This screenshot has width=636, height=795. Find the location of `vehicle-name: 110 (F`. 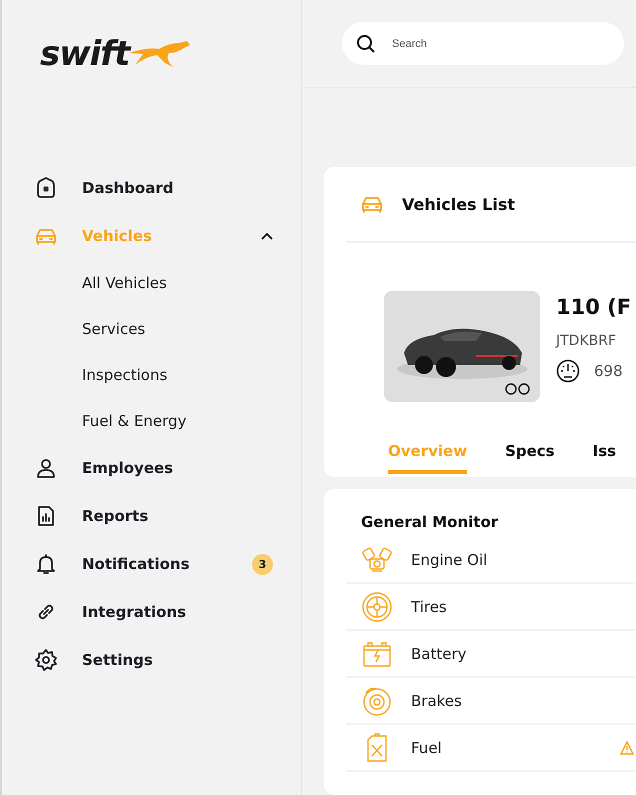

vehicle-name: 110 (F is located at coordinates (594, 307).